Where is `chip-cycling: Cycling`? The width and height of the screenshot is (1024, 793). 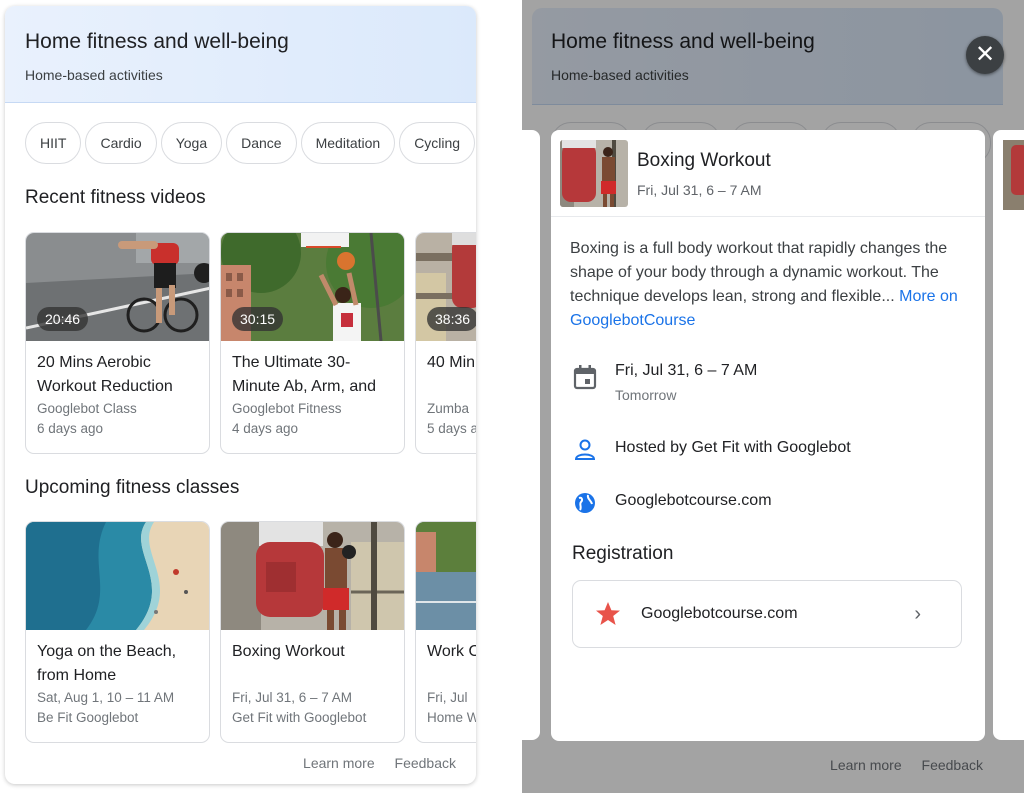 chip-cycling: Cycling is located at coordinates (437, 143).